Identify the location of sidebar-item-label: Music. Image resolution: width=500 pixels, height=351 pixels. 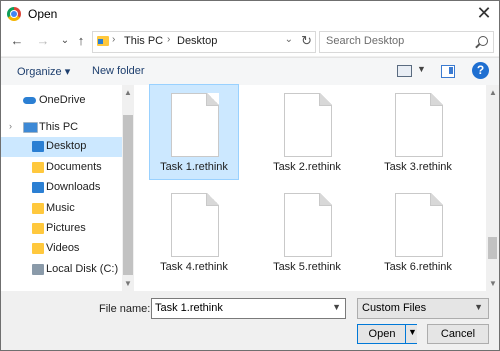
(60, 208).